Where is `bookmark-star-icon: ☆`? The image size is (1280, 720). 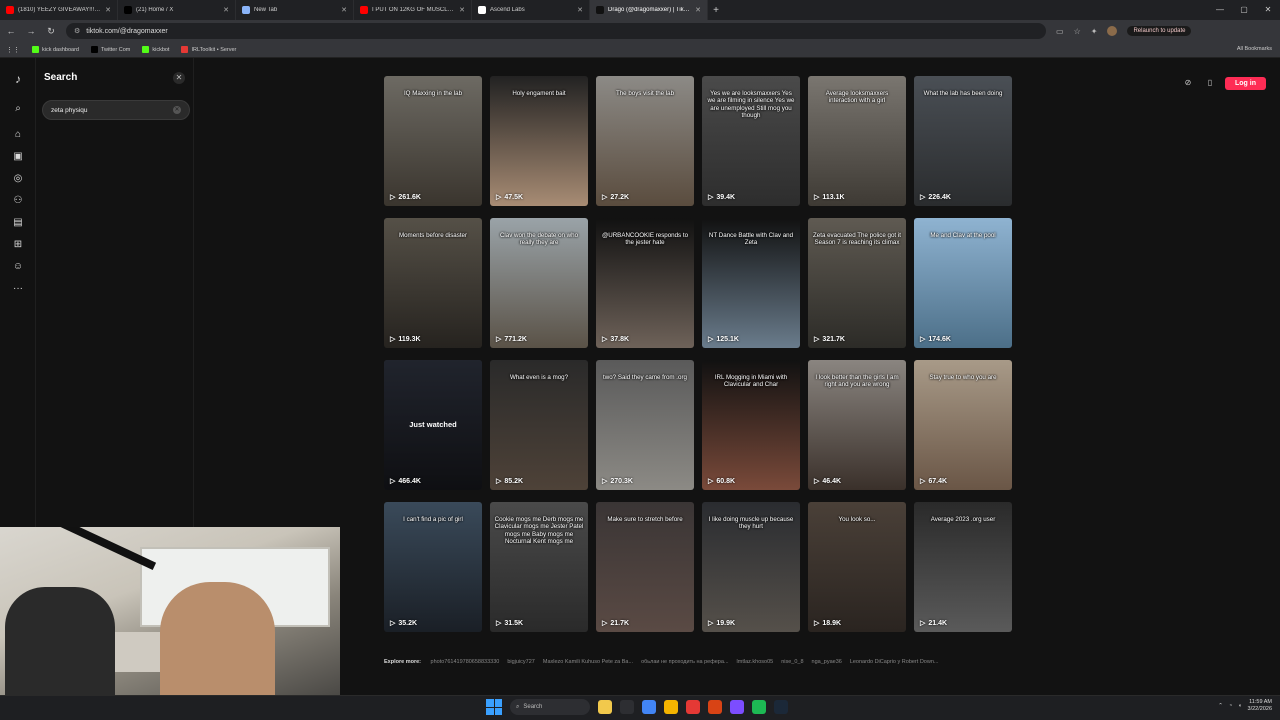
bookmark-star-icon: ☆ is located at coordinates (1077, 31).